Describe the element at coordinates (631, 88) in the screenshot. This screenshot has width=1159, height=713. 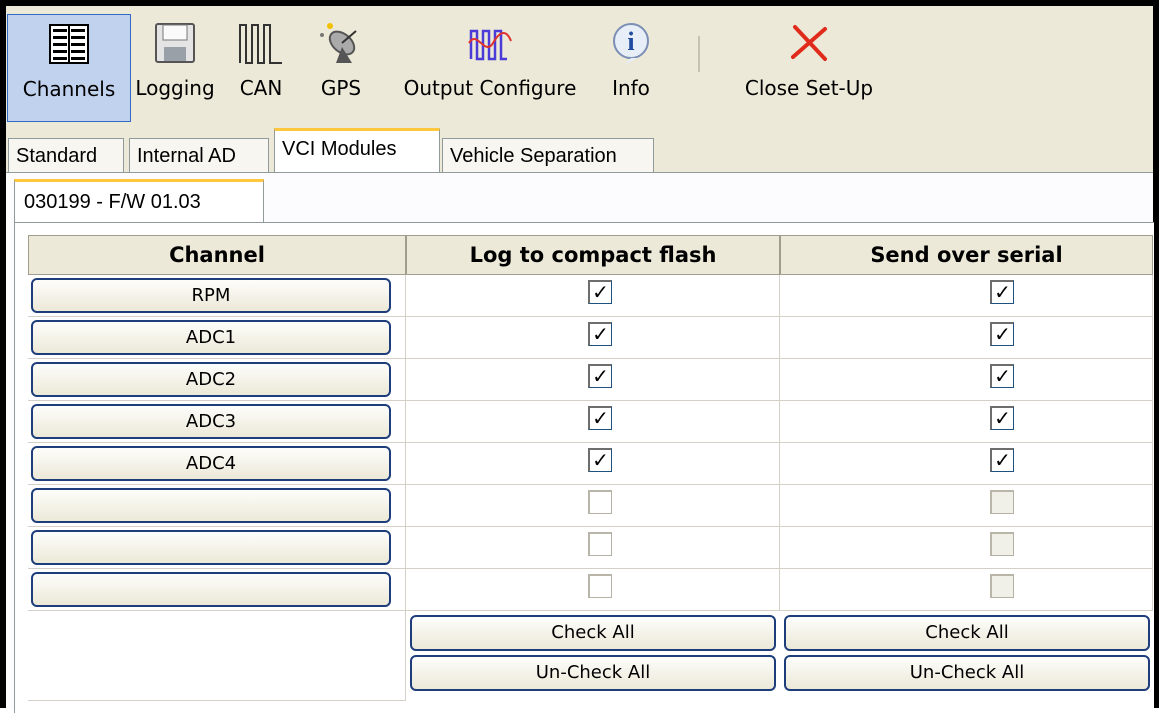
I see `info-label: Info` at that location.